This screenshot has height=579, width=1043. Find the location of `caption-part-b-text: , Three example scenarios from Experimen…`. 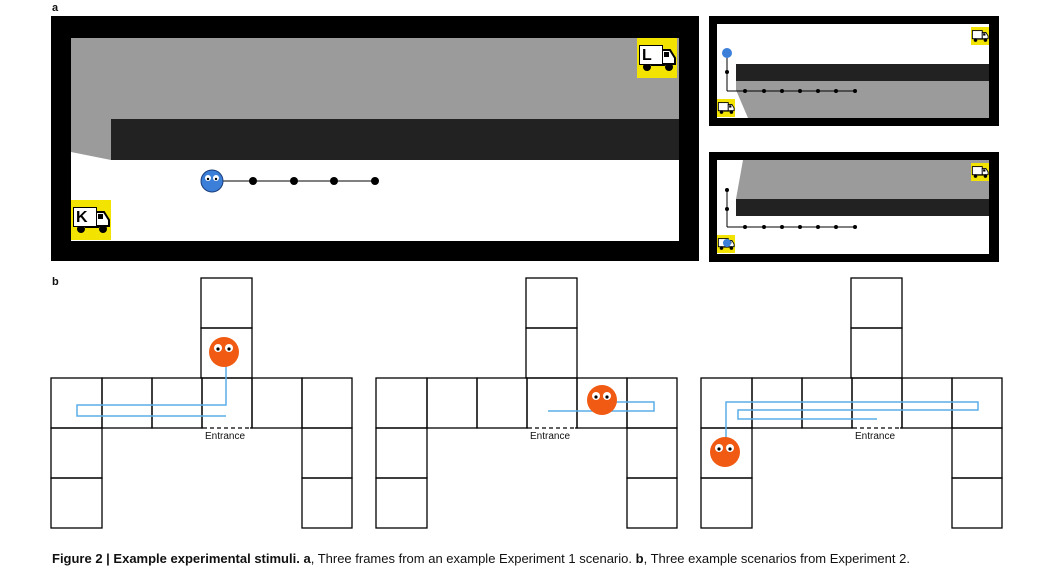

caption-part-b-text: , Three example scenarios from Experimen… is located at coordinates (776, 558).